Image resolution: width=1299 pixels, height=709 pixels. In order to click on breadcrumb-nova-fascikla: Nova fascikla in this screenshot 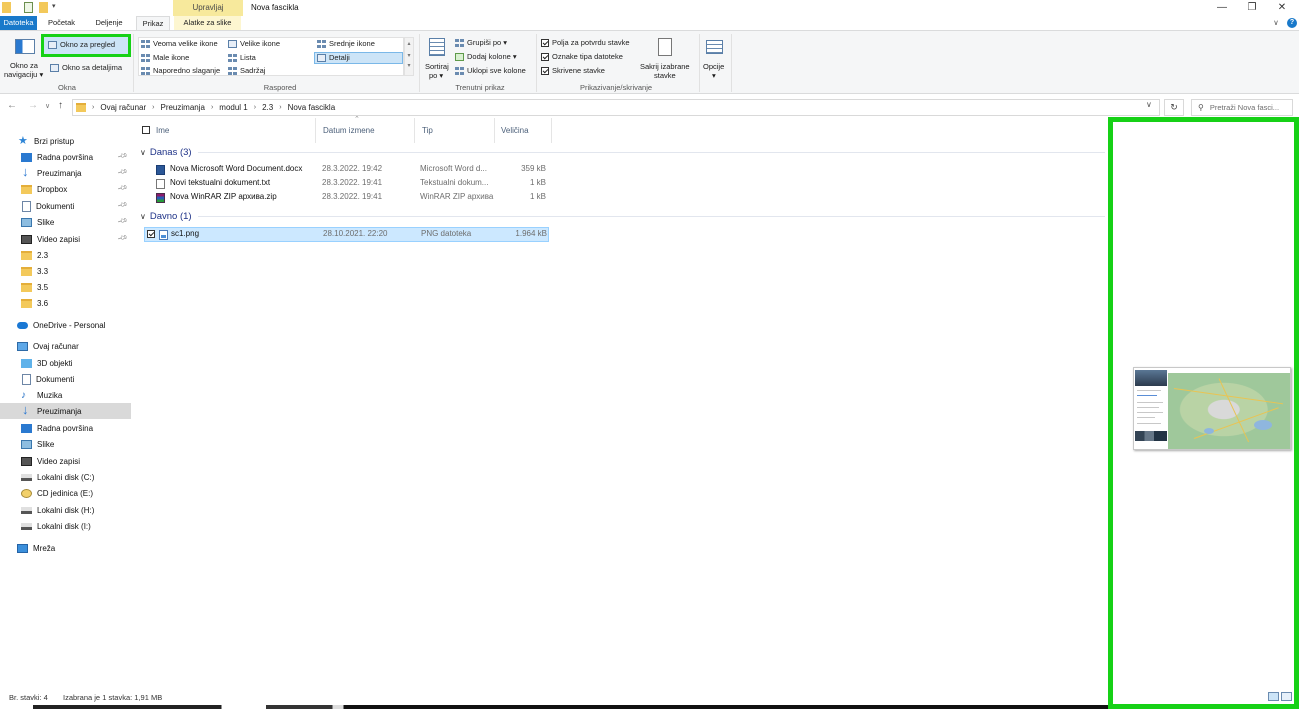, I will do `click(312, 107)`.